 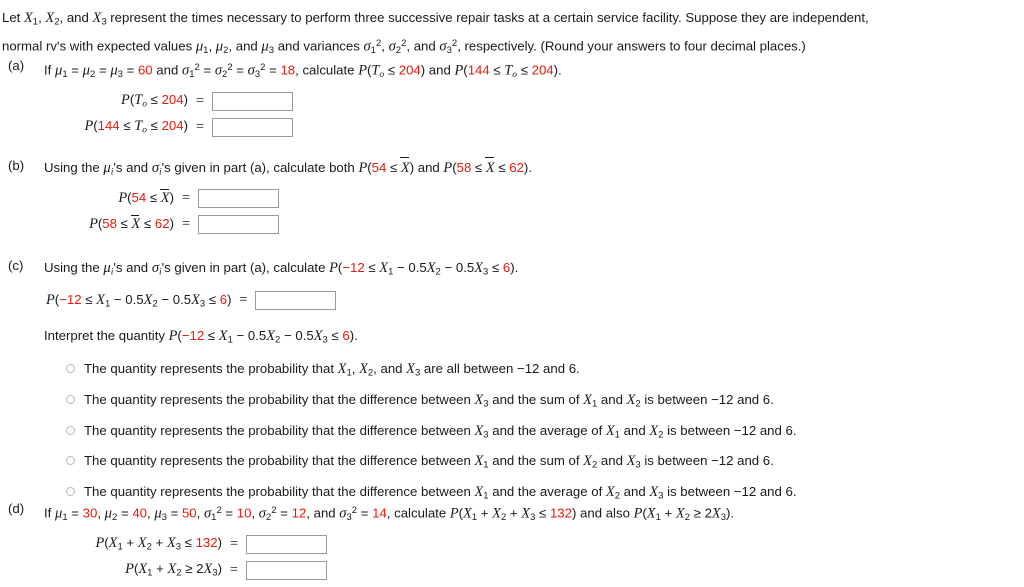 I want to click on part-b-row1-label: P(54 ≤ X), so click(x=146, y=198).